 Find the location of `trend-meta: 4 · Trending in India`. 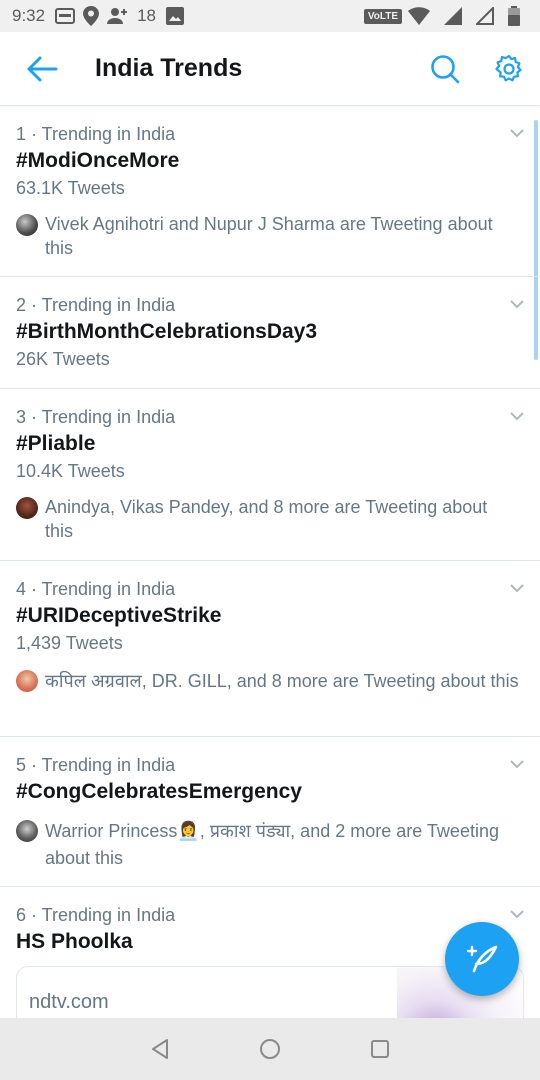

trend-meta: 4 · Trending in India is located at coordinates (96, 589).